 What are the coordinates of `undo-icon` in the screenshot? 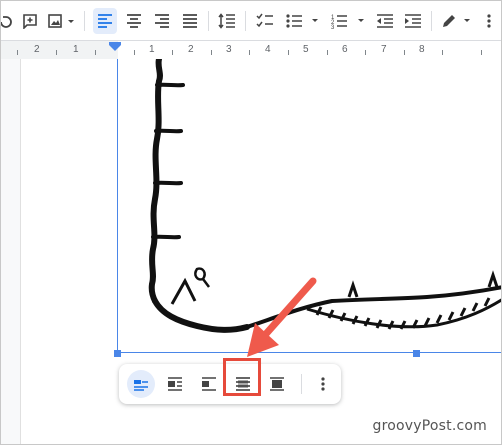 It's located at (7, 21).